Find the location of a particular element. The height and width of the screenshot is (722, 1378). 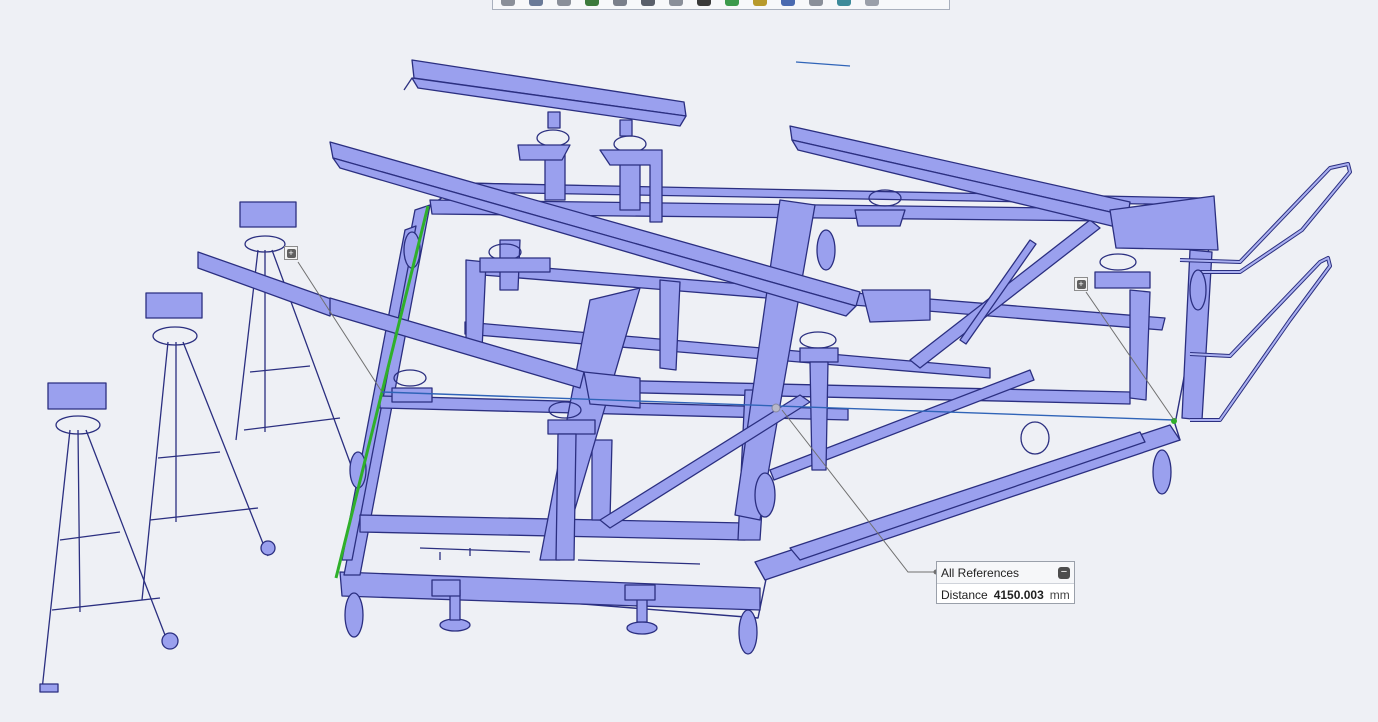

top-toolbar is located at coordinates (721, 5).